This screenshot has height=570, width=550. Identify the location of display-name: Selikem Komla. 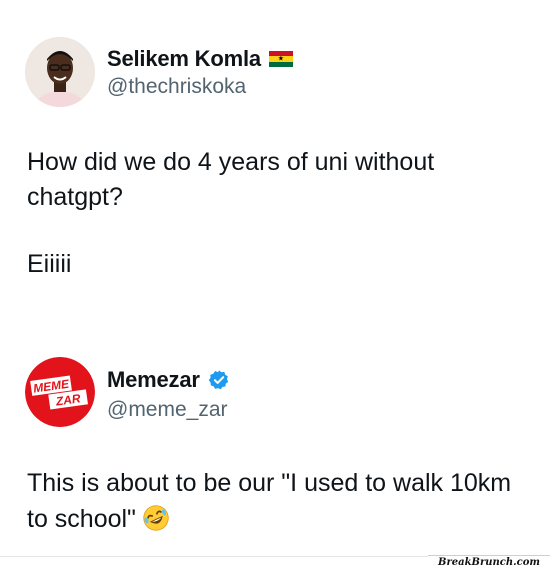
(184, 59).